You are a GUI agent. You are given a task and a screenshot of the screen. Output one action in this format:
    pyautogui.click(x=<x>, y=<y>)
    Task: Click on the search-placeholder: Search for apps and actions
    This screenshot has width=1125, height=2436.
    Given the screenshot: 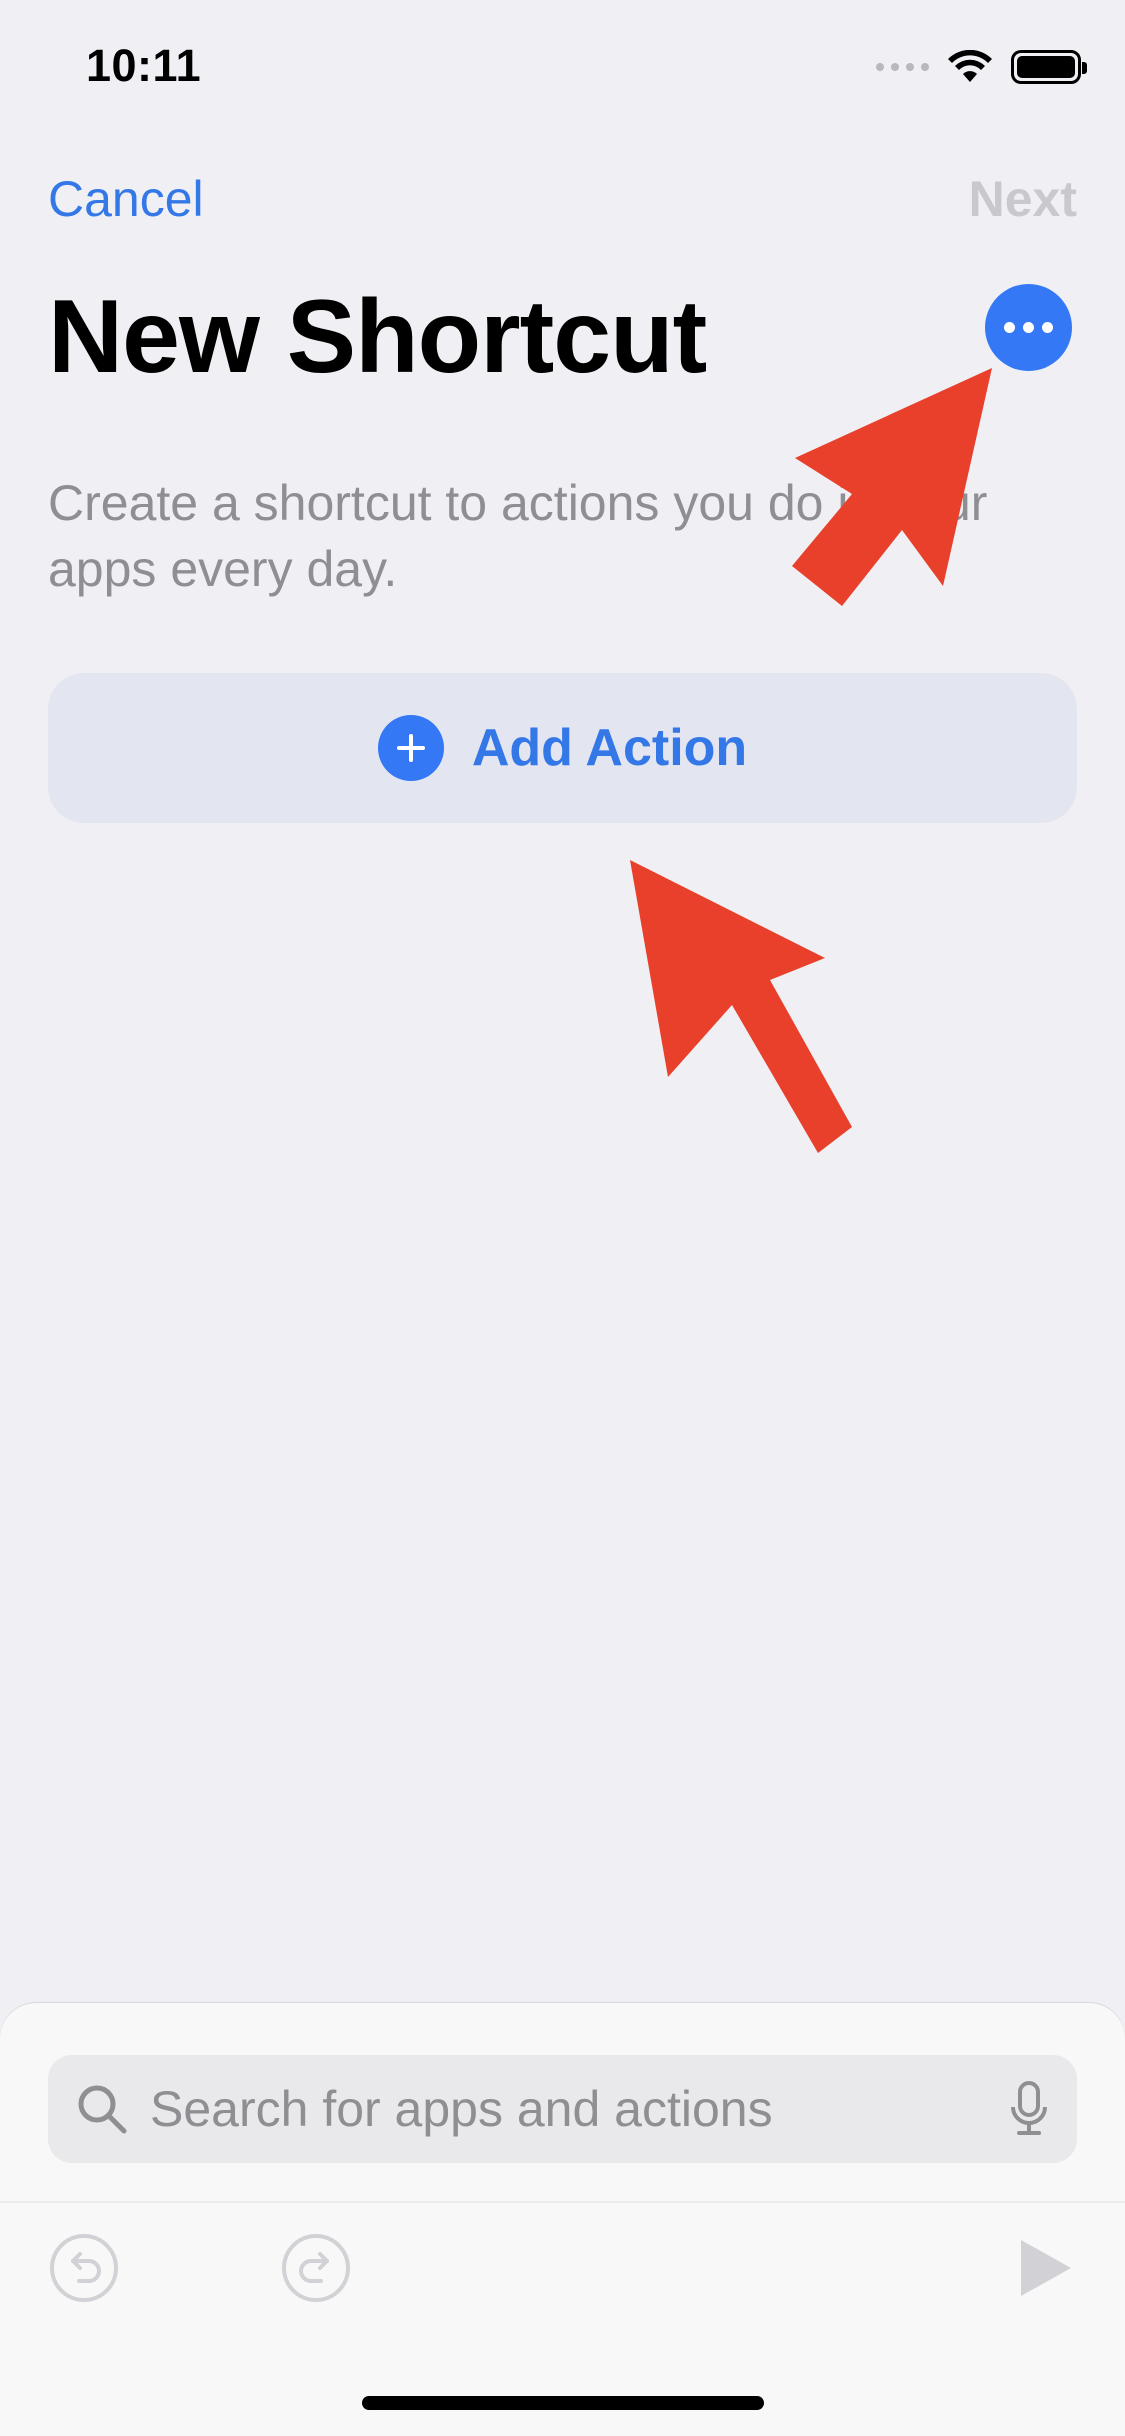 What is the action you would take?
    pyautogui.click(x=461, y=2109)
    